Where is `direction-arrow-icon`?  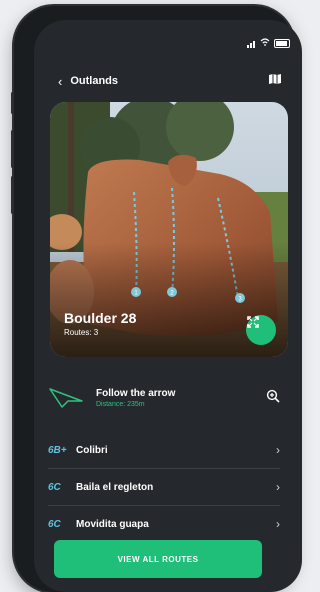
direction-arrow-icon is located at coordinates (66, 398).